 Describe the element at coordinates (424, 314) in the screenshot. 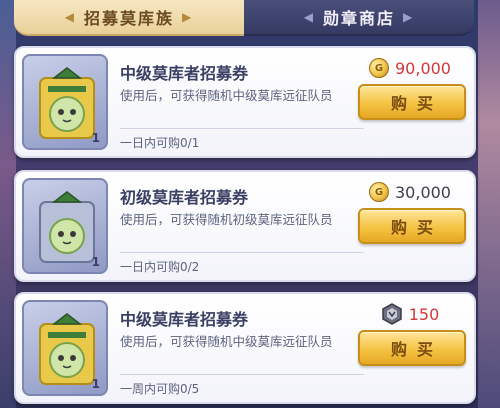

I see `price-value: 150` at that location.